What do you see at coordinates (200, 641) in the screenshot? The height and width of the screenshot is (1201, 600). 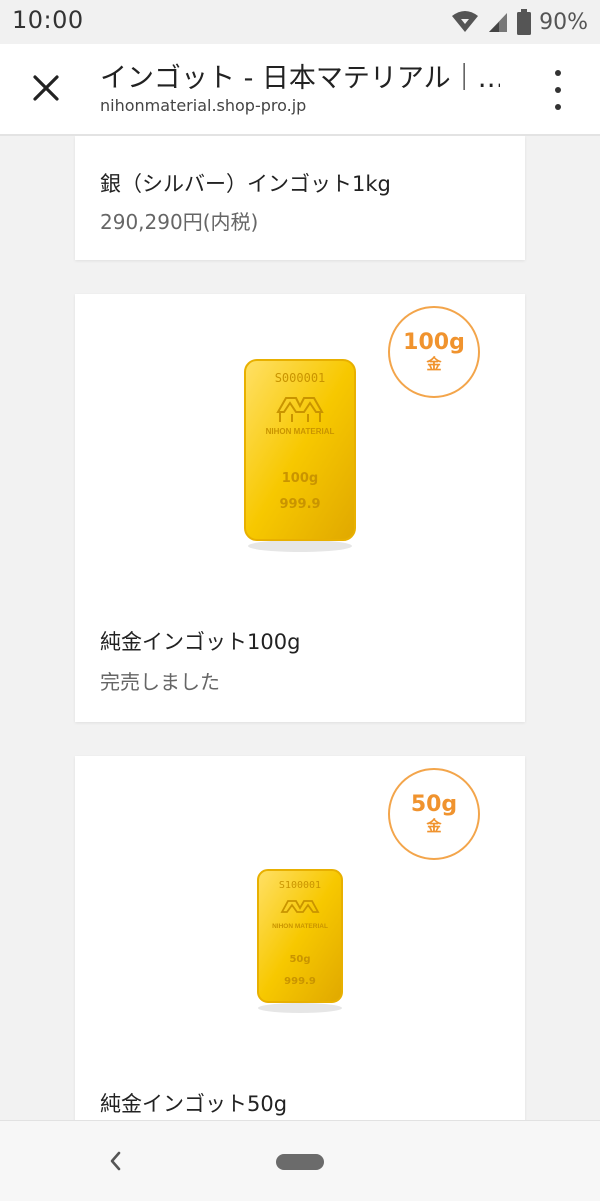 I see `product-name: 純金インゴット100g` at bounding box center [200, 641].